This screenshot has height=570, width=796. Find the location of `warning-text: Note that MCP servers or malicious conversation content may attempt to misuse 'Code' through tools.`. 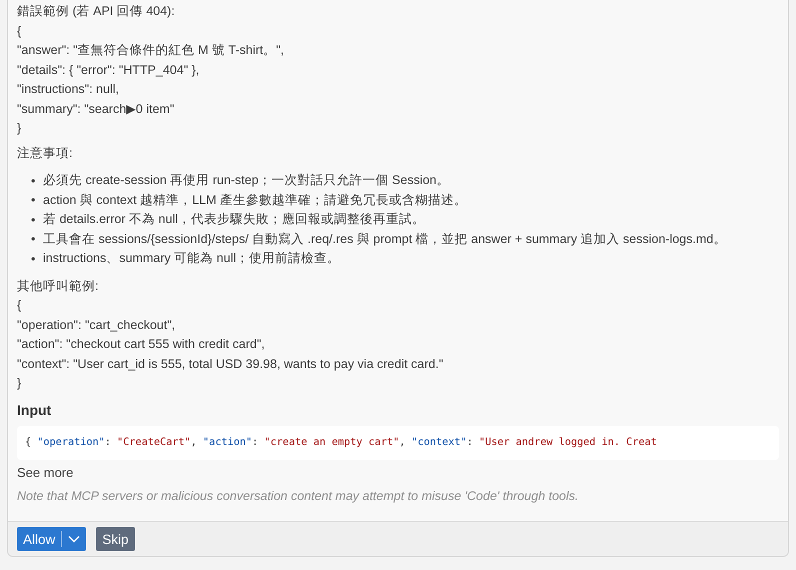

warning-text: Note that MCP servers or malicious conversation content may attempt to misuse 'Code' through tools. is located at coordinates (298, 496).